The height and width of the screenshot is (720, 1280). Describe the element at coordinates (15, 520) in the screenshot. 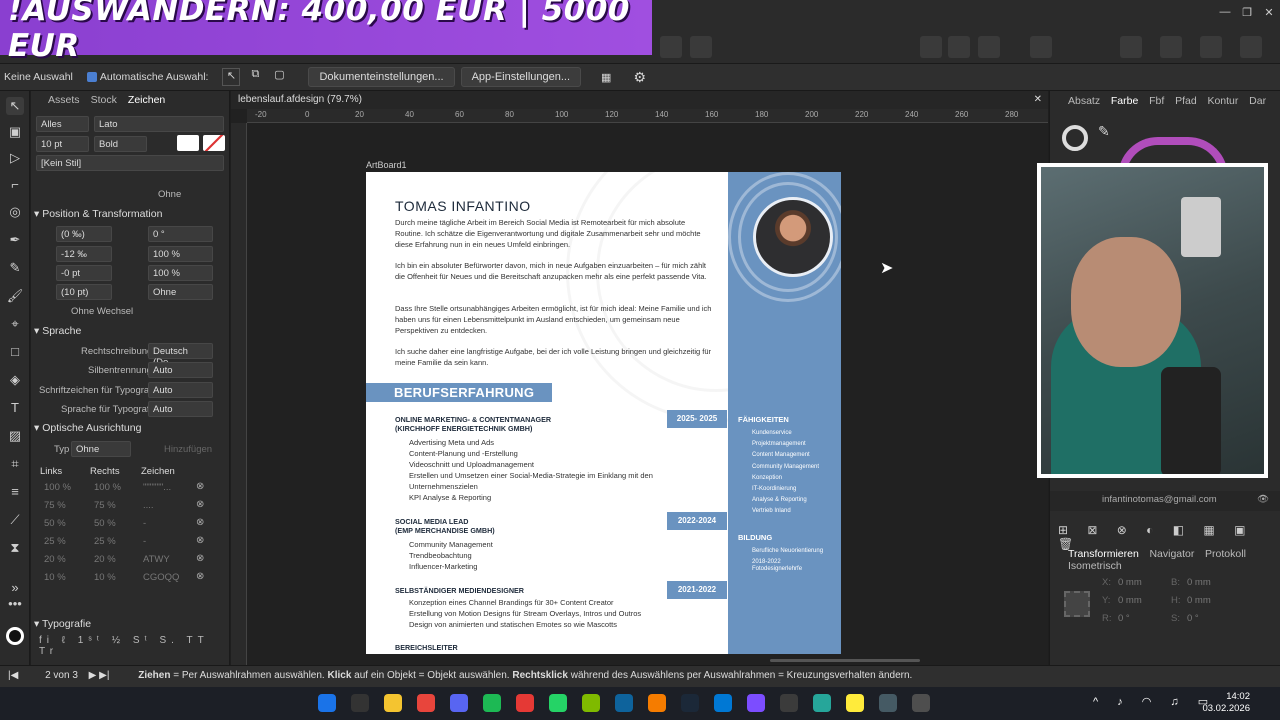

I see `ruler-tool-icon: ⟋` at that location.